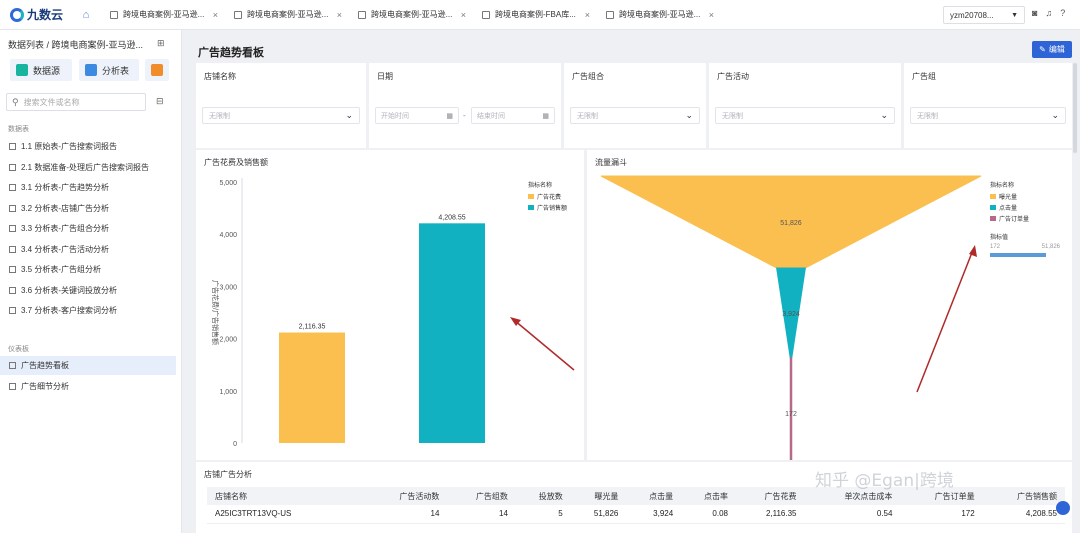 Image resolution: width=1080 pixels, height=533 pixels. What do you see at coordinates (1025, 196) in the screenshot?
I see `legend-item: 曝光量` at bounding box center [1025, 196].